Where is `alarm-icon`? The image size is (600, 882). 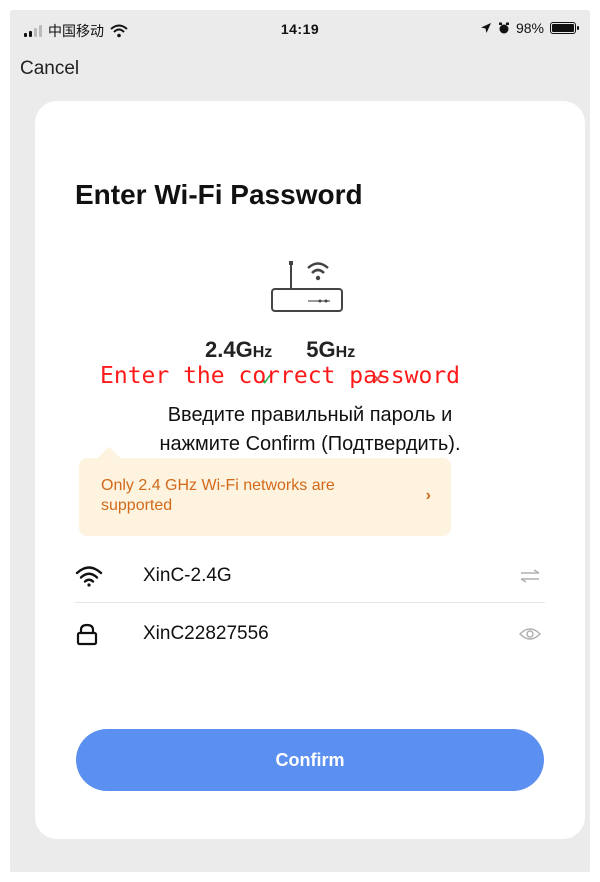
alarm-icon is located at coordinates (503, 28).